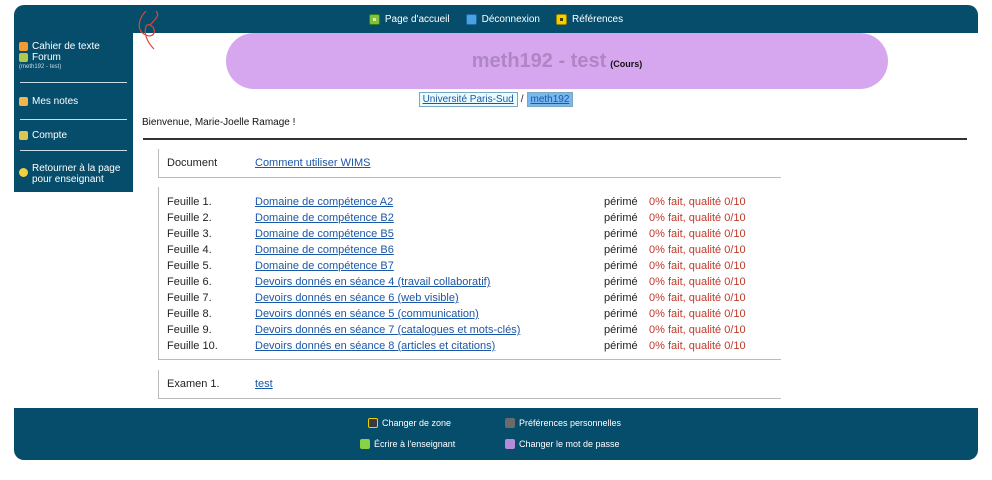 The width and height of the screenshot is (992, 480). I want to click on change-zone-link: Changer de zone, so click(409, 423).